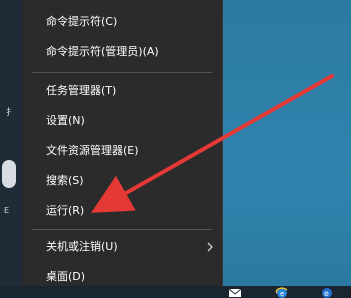  I want to click on menu-item-label: 命令提示符(管理员)(A), so click(102, 51).